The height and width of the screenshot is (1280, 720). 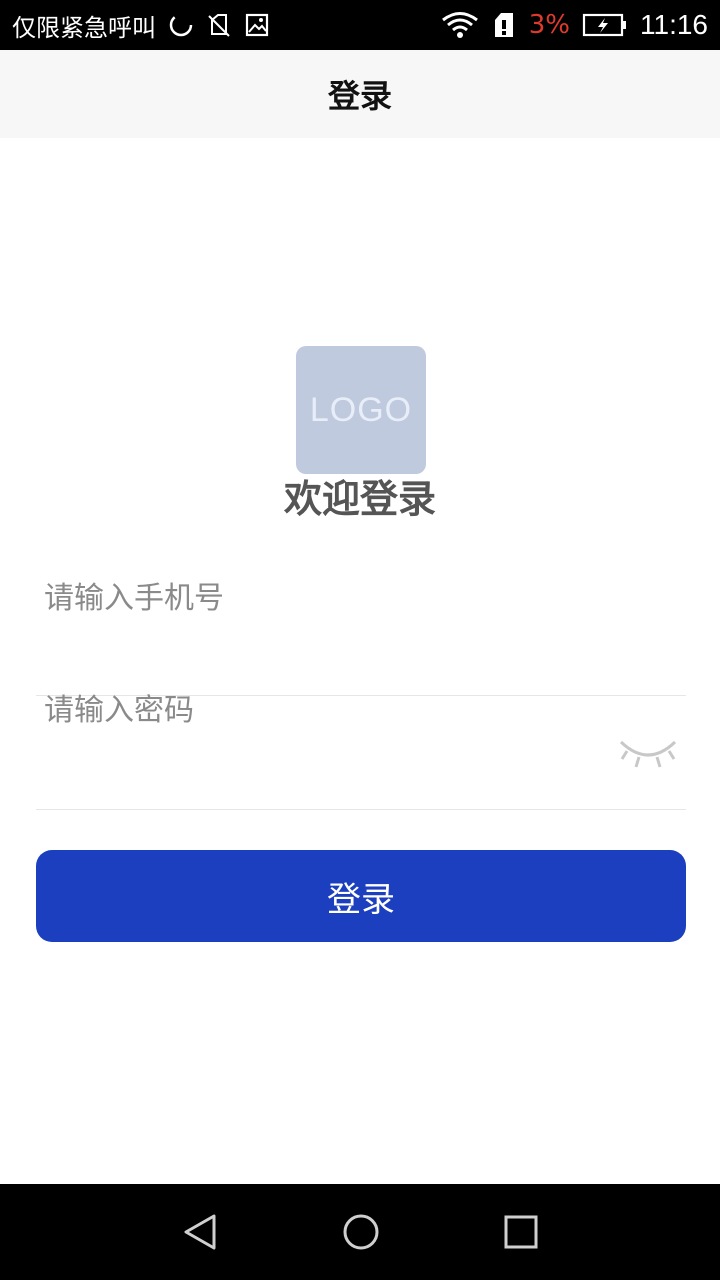 What do you see at coordinates (648, 754) in the screenshot?
I see `eye-closed-icon` at bounding box center [648, 754].